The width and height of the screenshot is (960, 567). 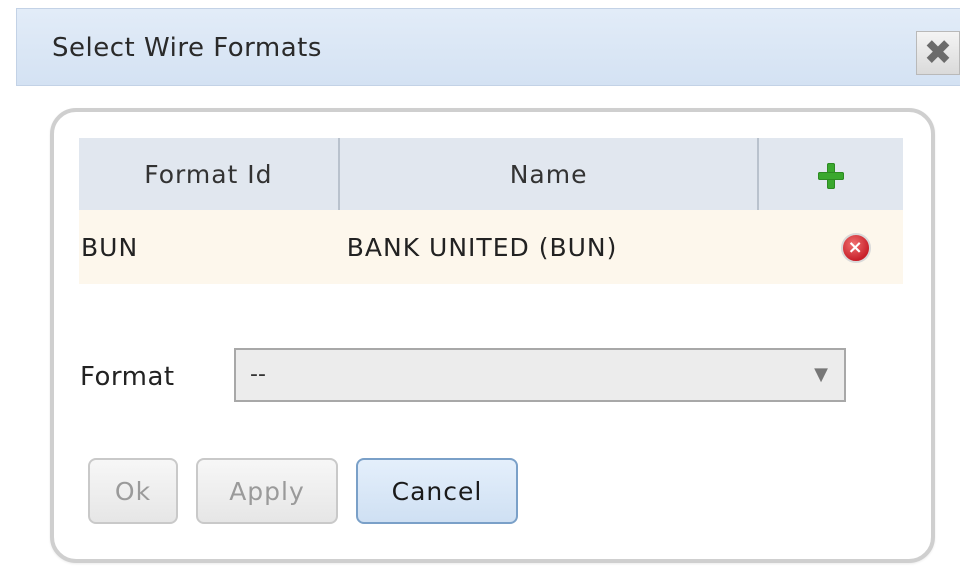 What do you see at coordinates (267, 491) in the screenshot?
I see `apply-button: Apply` at bounding box center [267, 491].